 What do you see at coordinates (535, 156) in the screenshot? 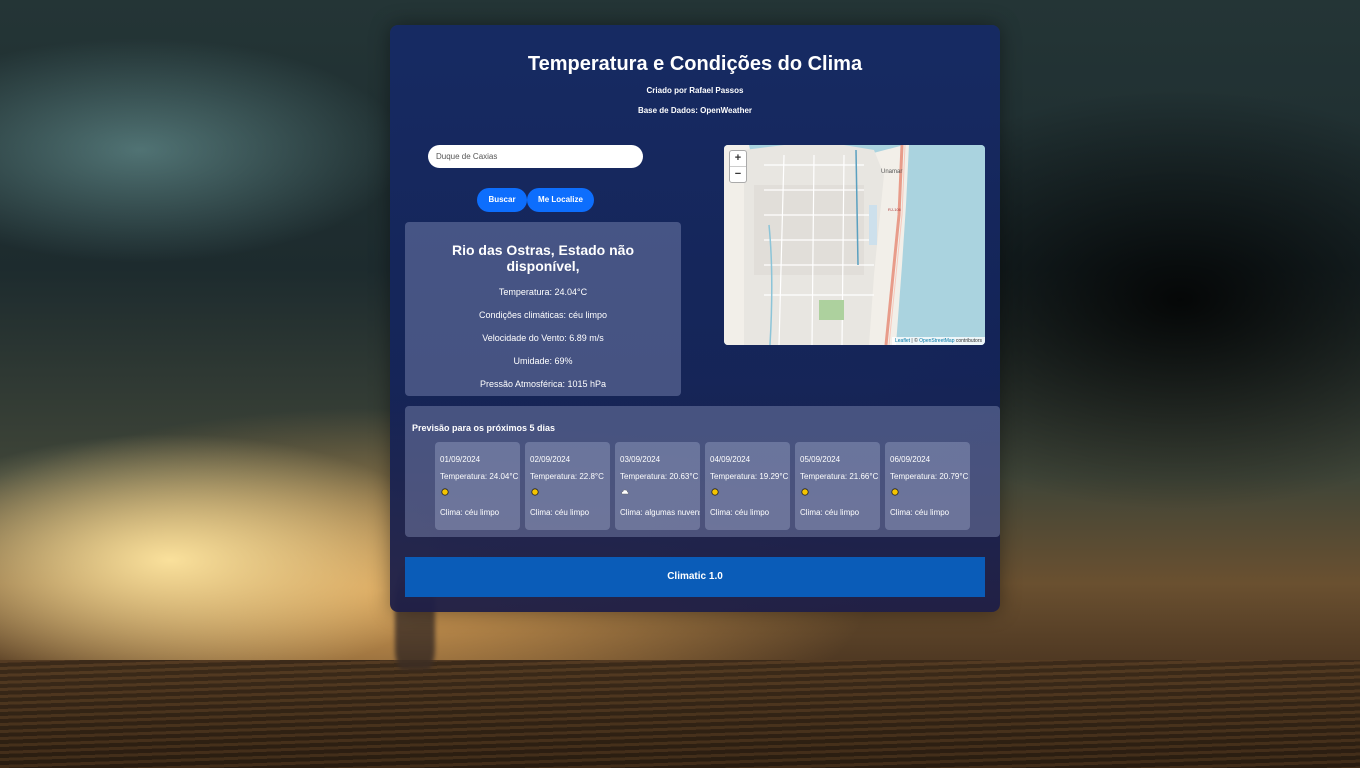
I see `city-search-input` at bounding box center [535, 156].